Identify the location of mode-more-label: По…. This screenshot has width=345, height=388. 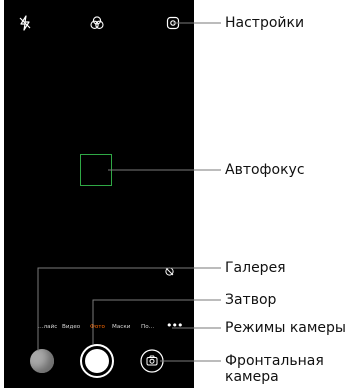
(147, 327).